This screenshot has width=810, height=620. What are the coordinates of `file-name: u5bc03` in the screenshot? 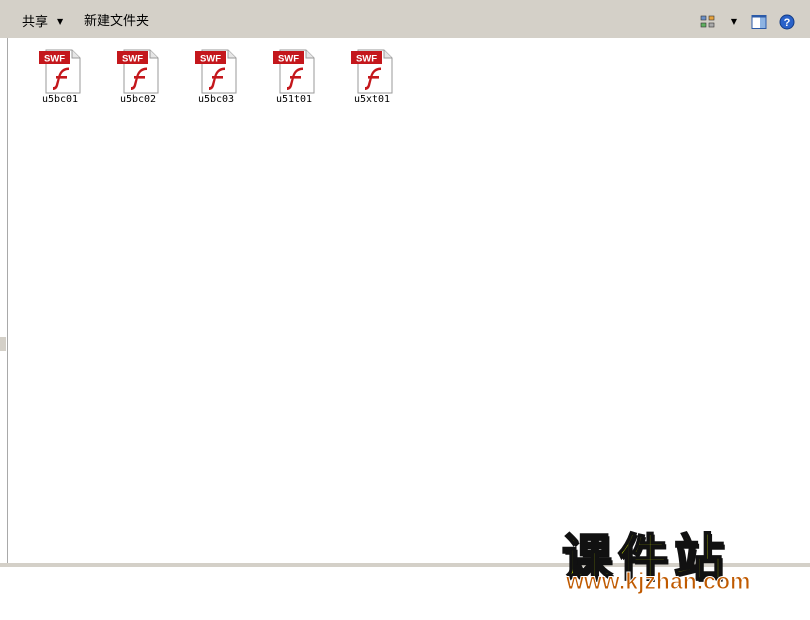 It's located at (216, 99).